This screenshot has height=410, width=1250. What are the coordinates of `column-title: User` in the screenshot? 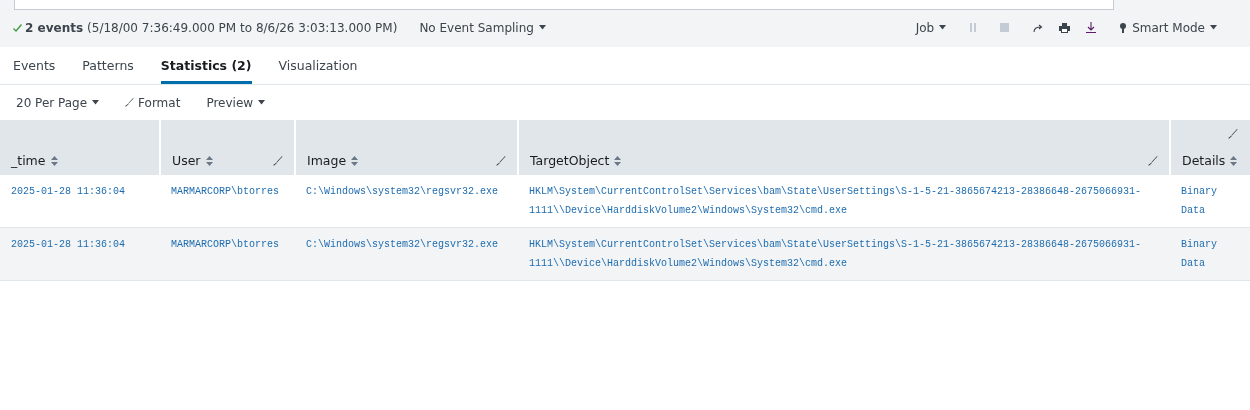 It's located at (186, 160).